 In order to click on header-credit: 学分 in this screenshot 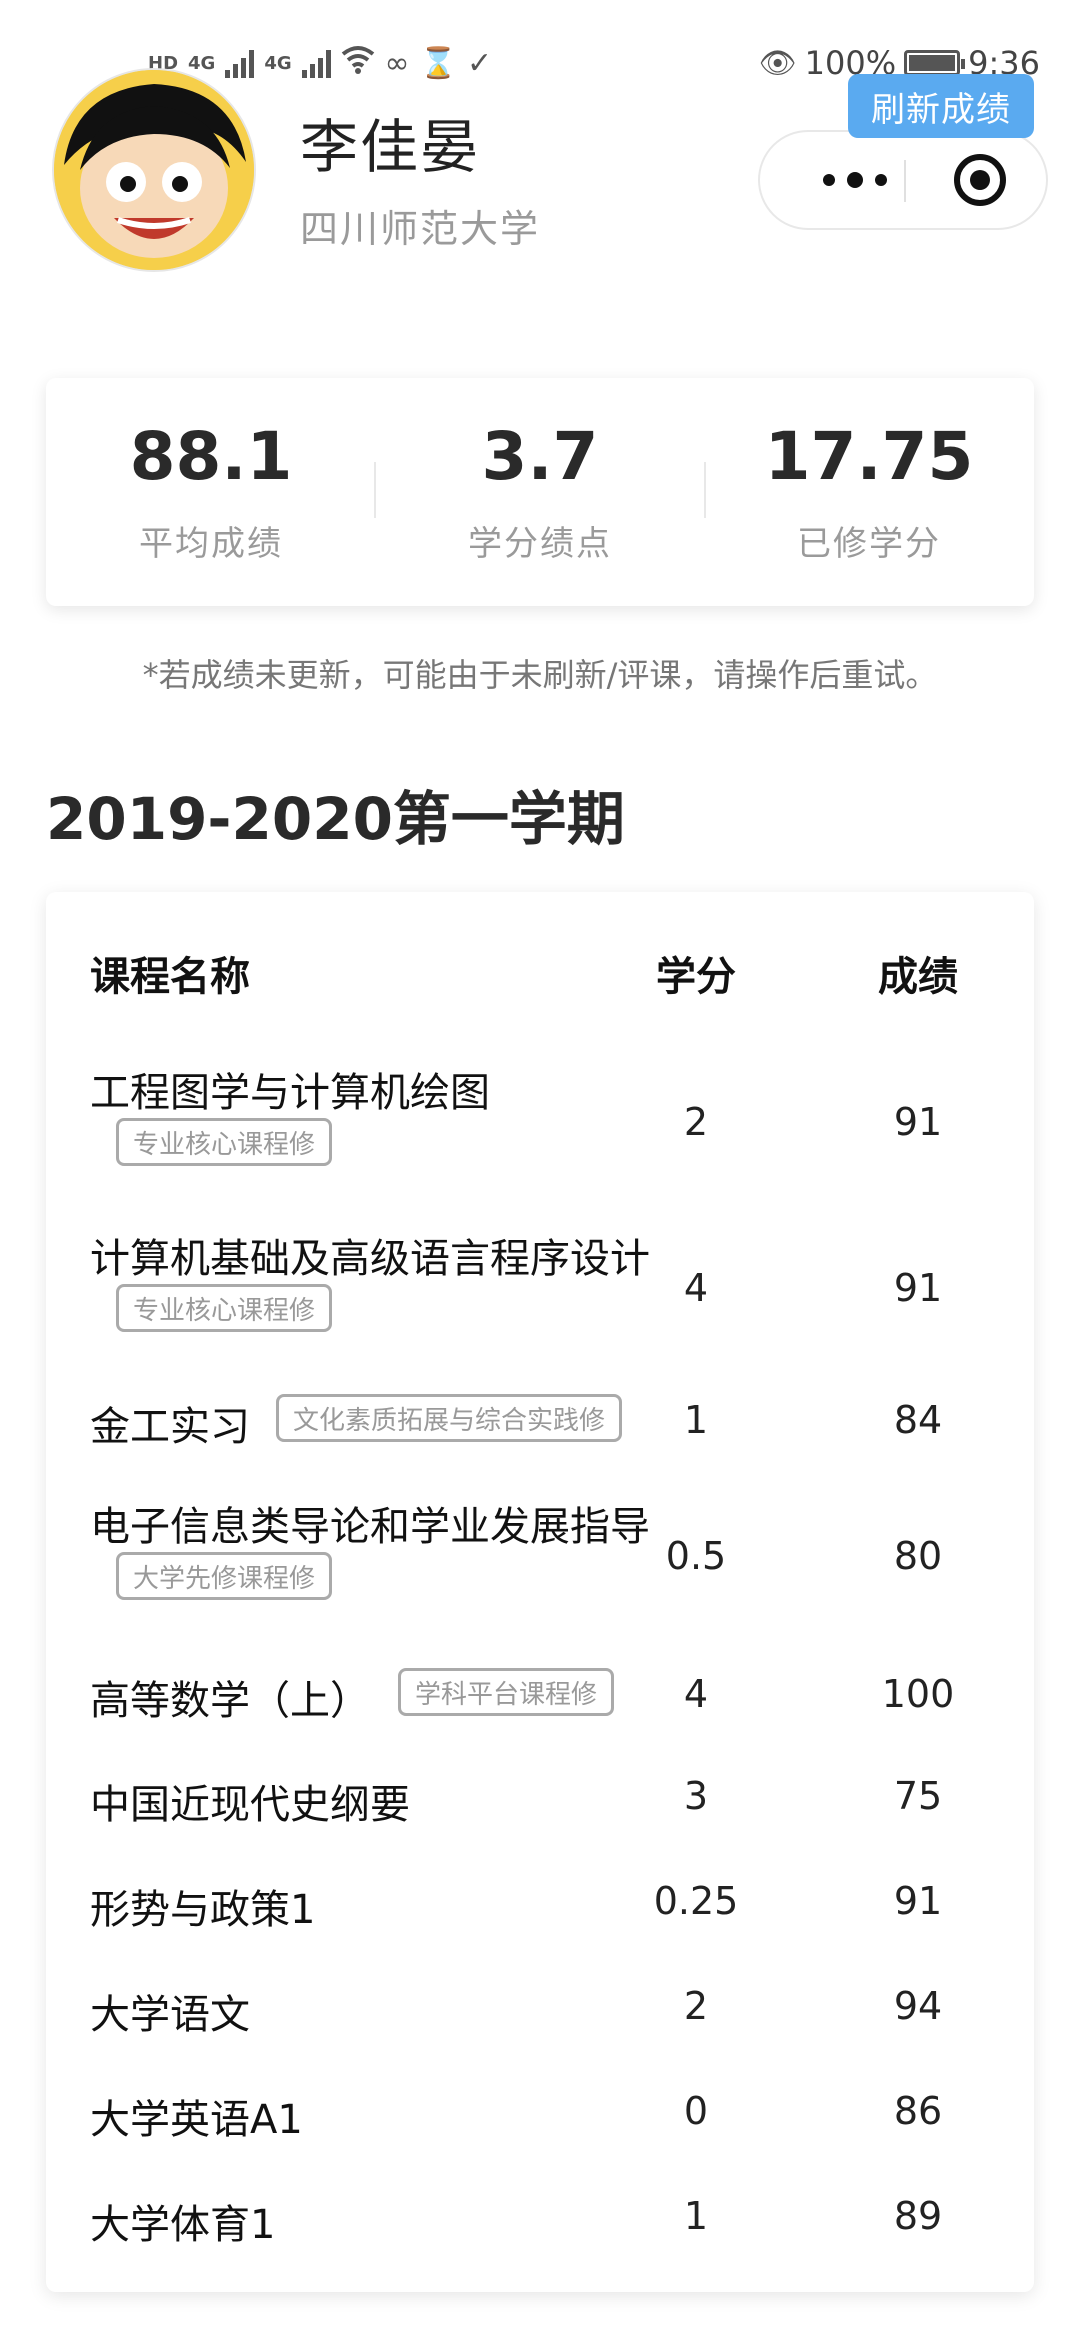, I will do `click(696, 977)`.